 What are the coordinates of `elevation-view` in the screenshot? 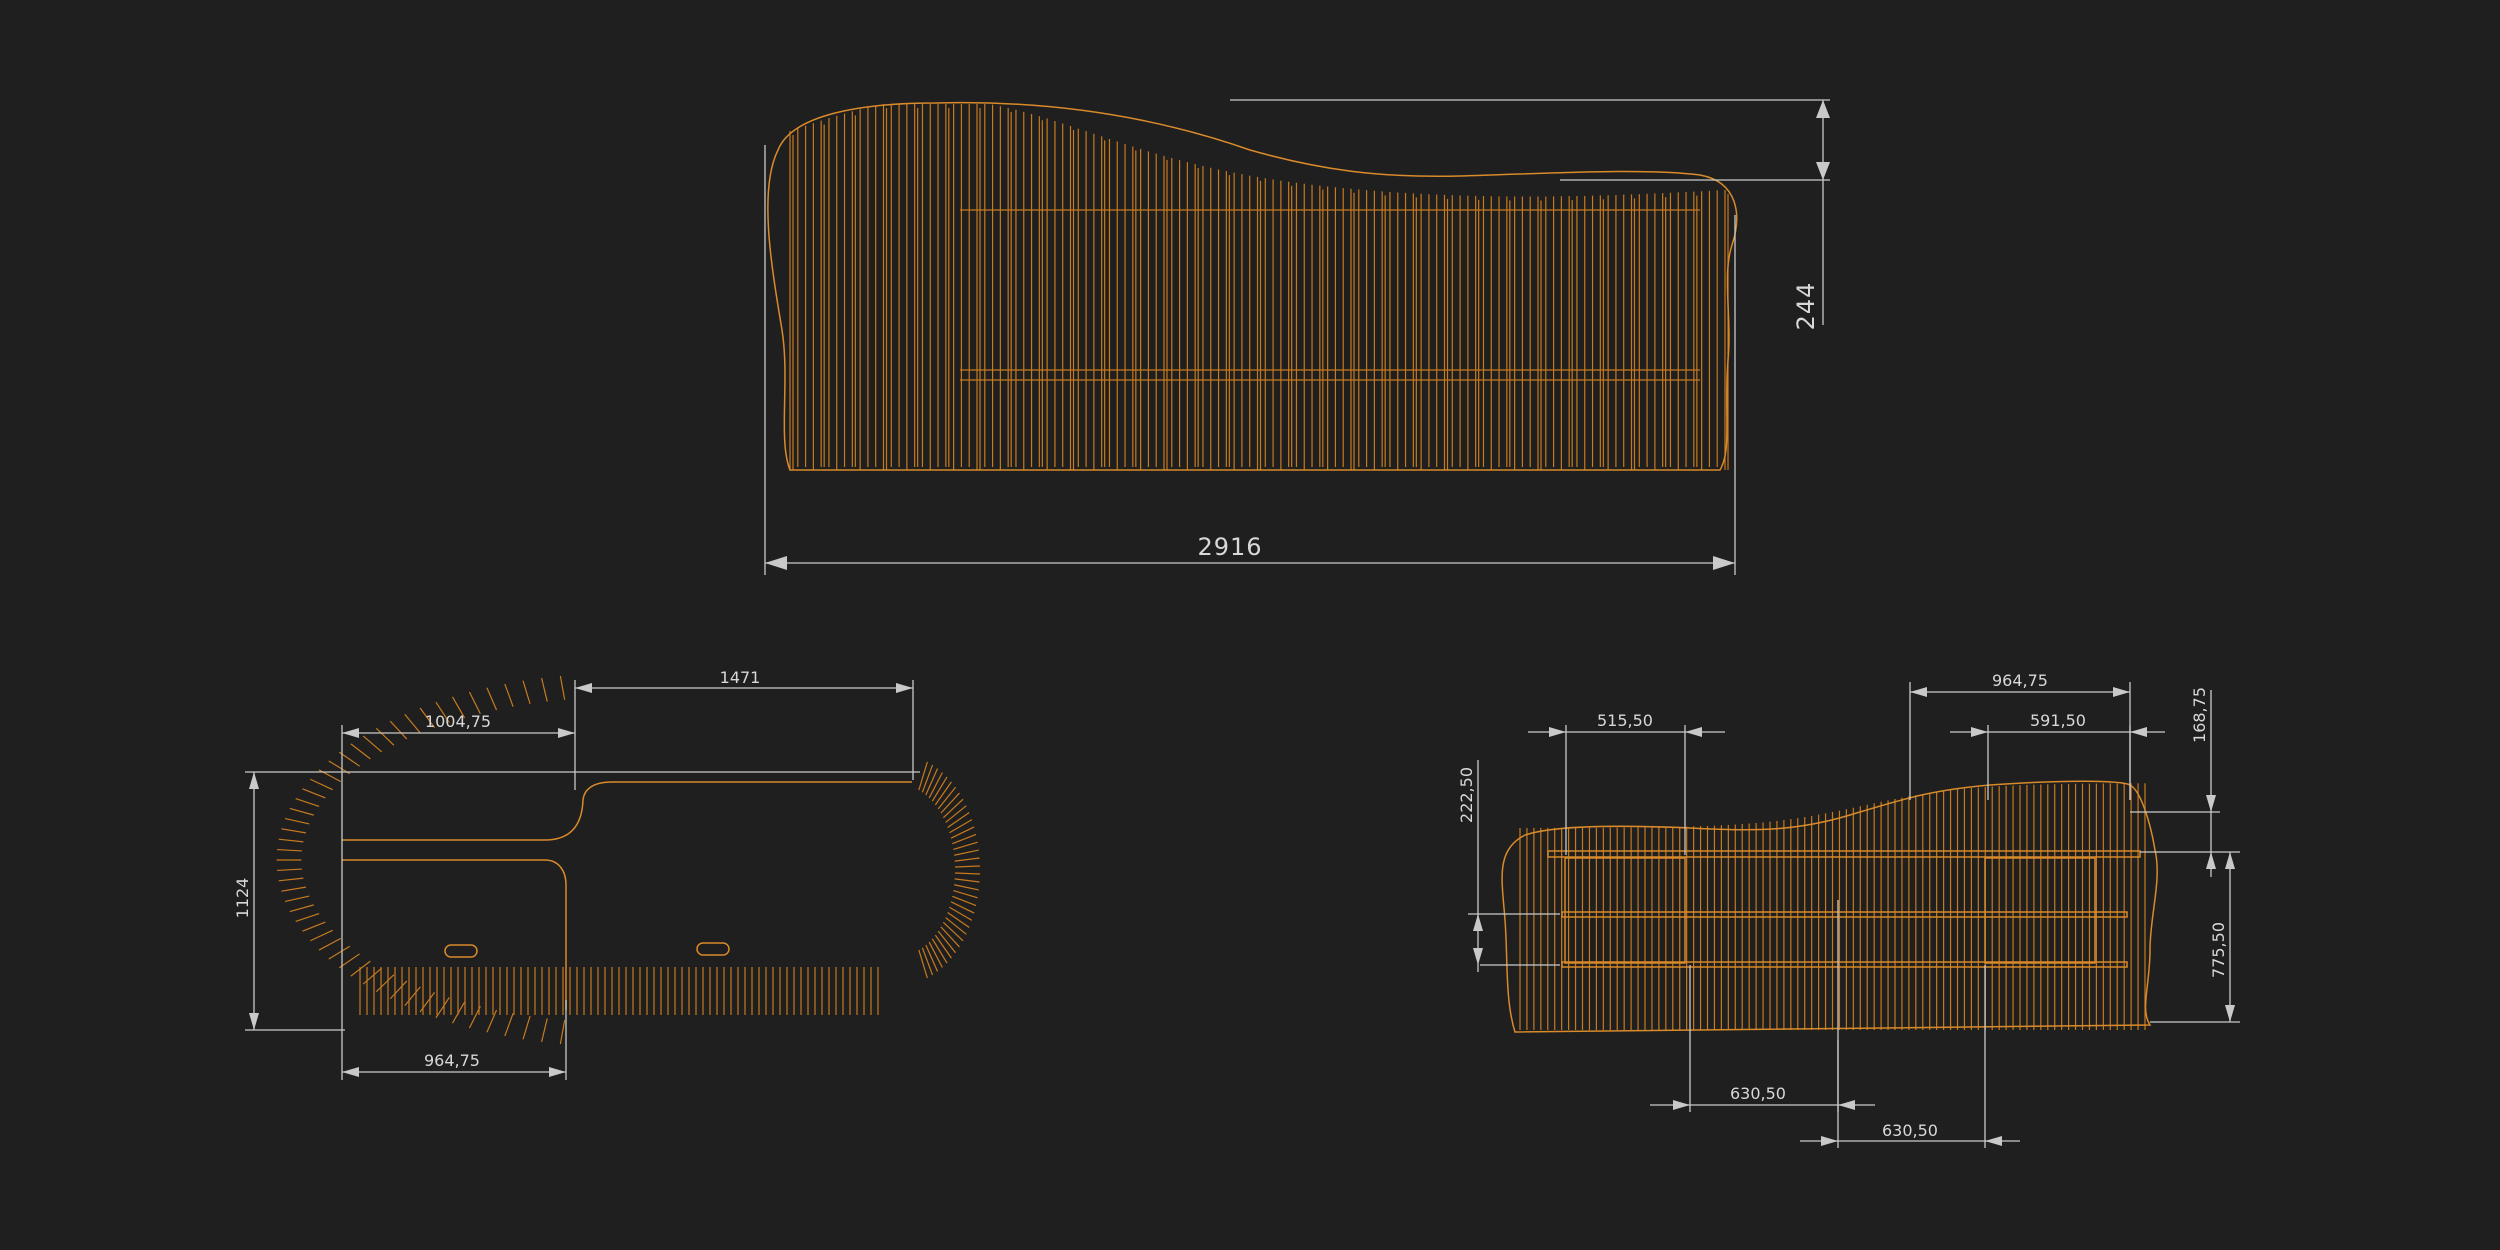 It's located at (1252, 286).